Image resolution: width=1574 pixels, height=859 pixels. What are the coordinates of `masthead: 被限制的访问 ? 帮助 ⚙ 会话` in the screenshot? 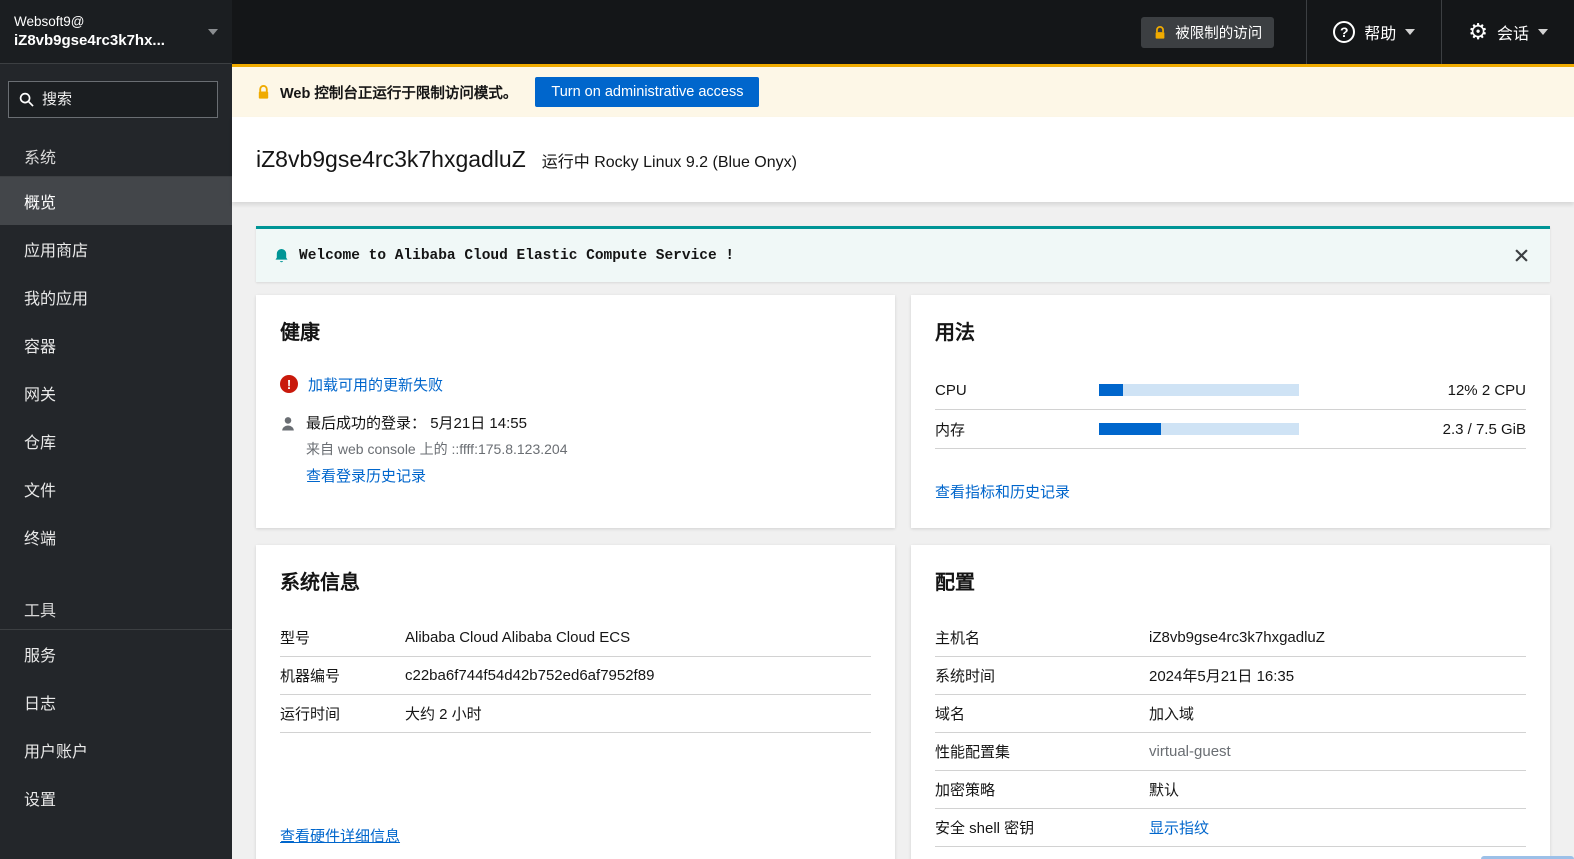 It's located at (903, 32).